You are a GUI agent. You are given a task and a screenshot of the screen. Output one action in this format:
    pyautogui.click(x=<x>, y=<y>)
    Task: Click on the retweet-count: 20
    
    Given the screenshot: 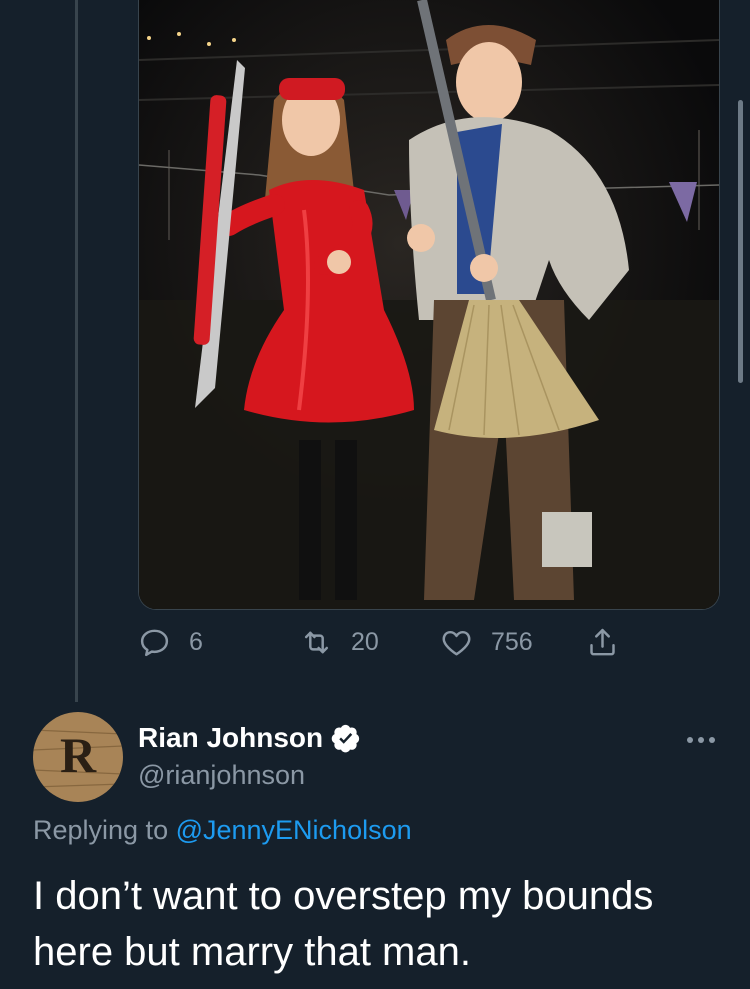 What is the action you would take?
    pyautogui.click(x=365, y=641)
    